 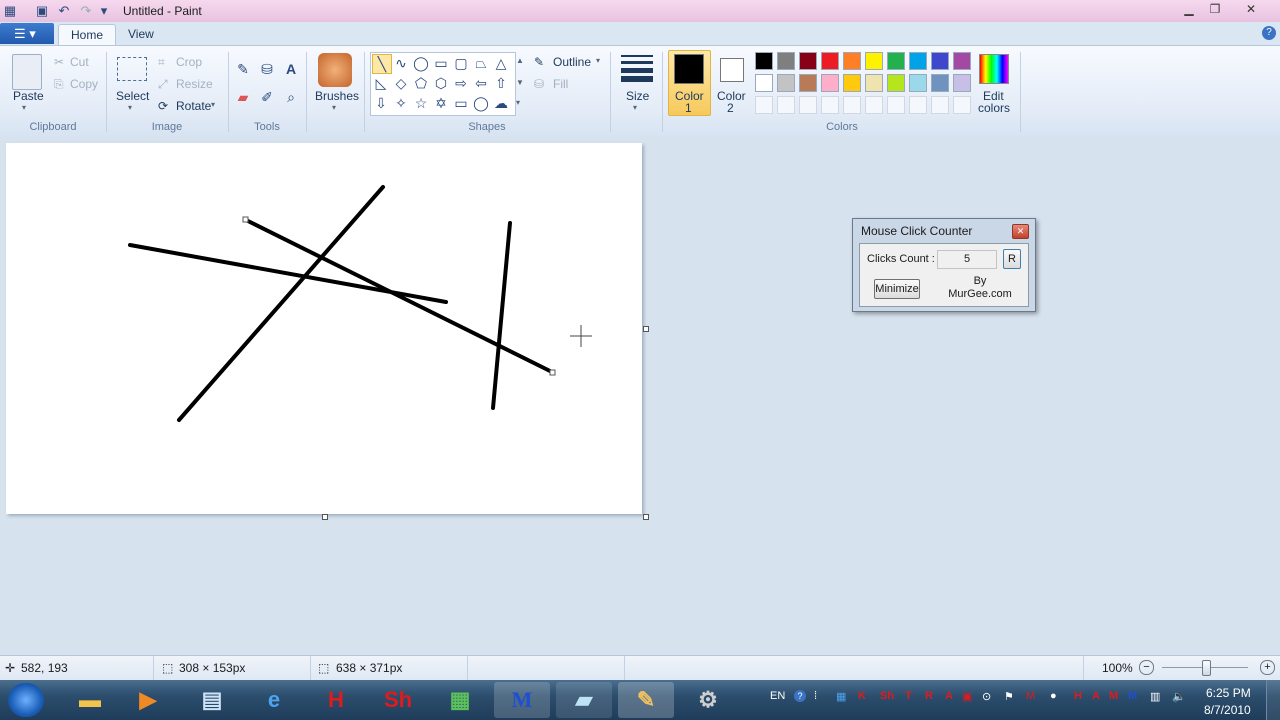 I want to click on color-picker-icon: ✐, so click(x=267, y=97).